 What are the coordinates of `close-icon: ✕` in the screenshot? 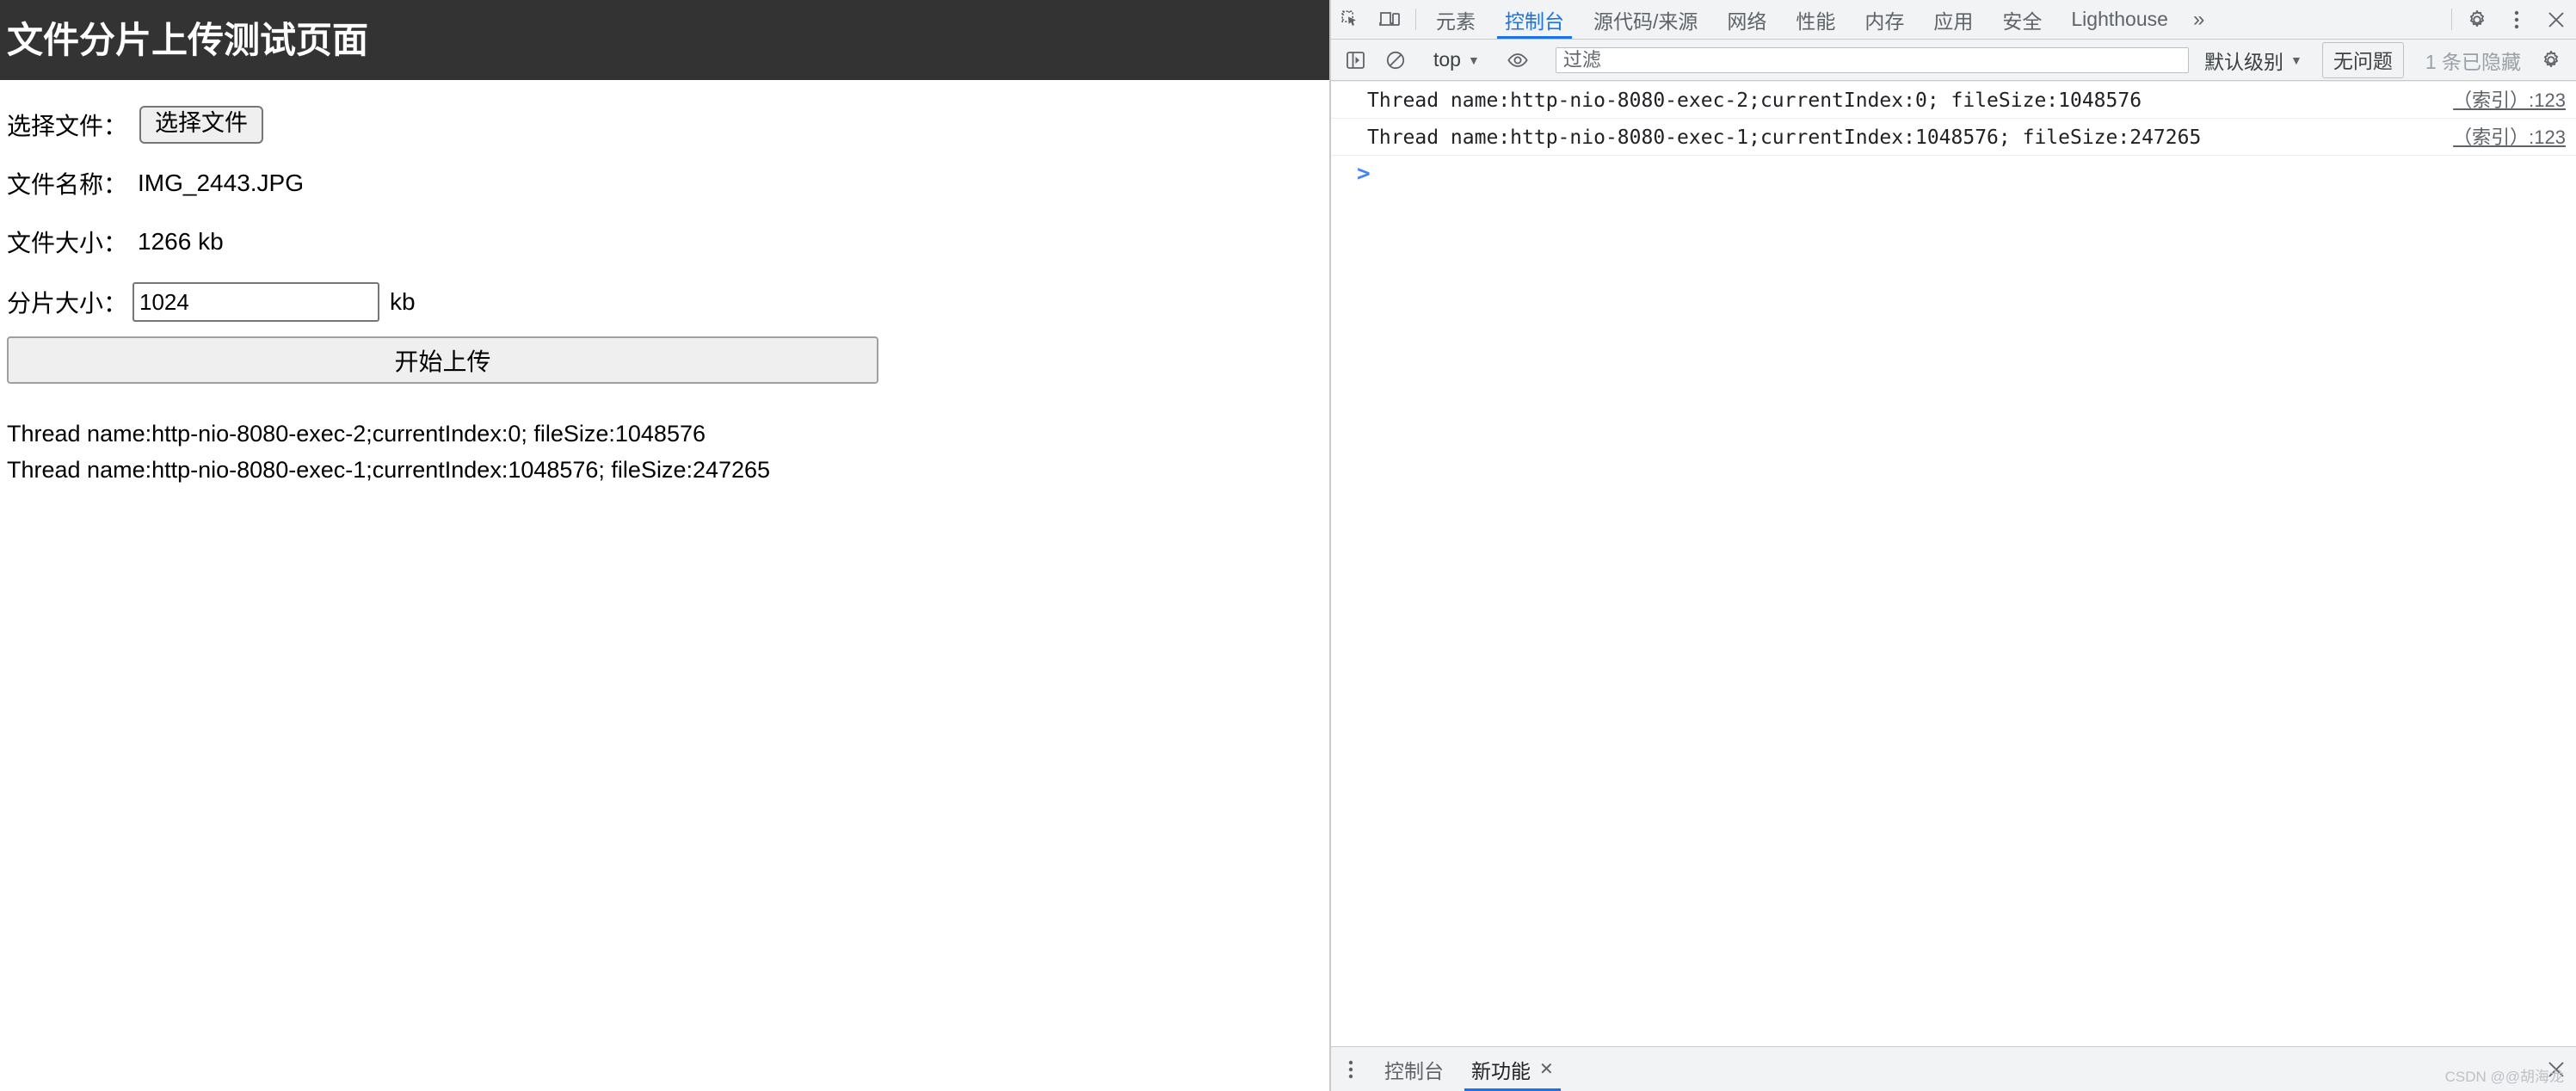 It's located at (1547, 1069).